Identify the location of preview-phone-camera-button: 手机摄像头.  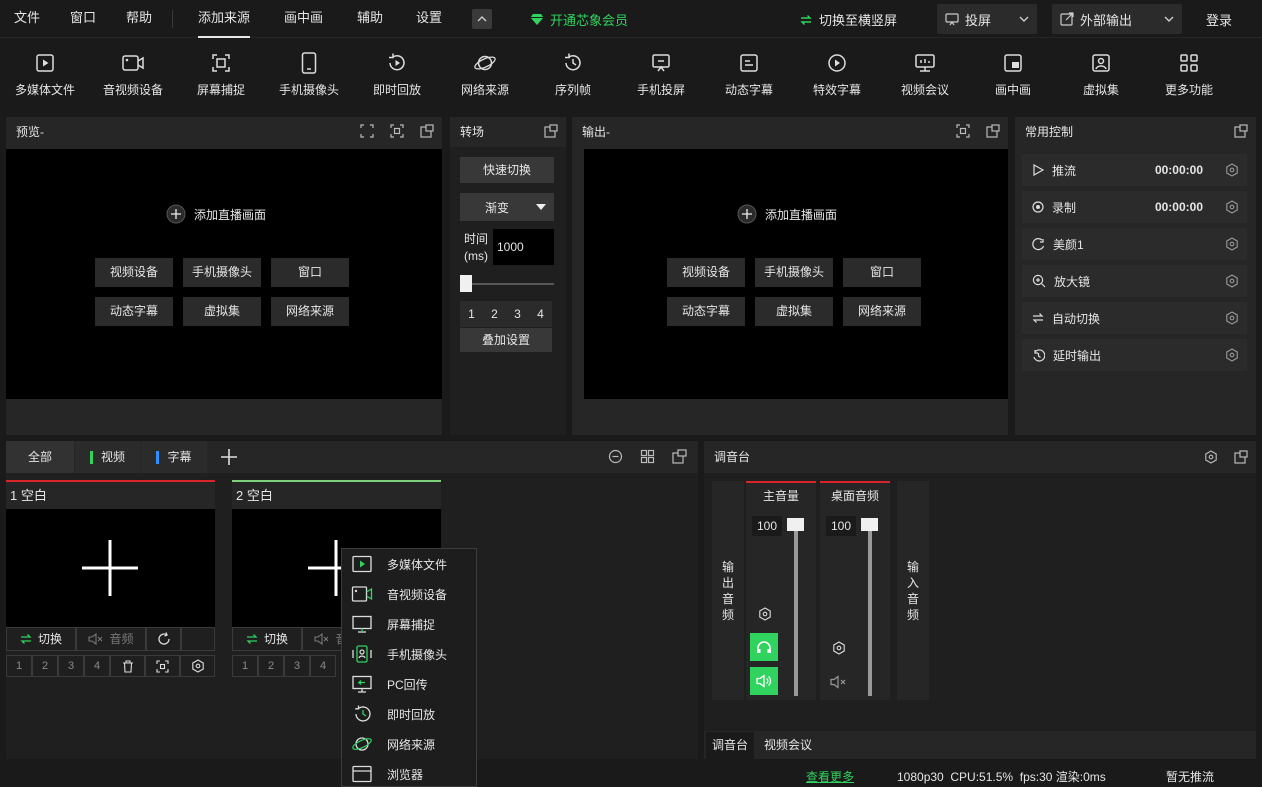
(222, 272).